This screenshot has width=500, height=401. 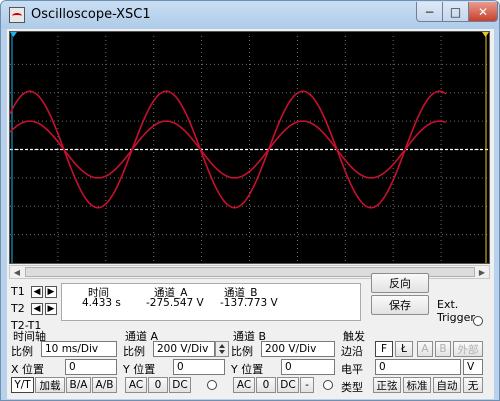 I want to click on channel-b-scale-field: 200 V/Div, so click(x=298, y=349).